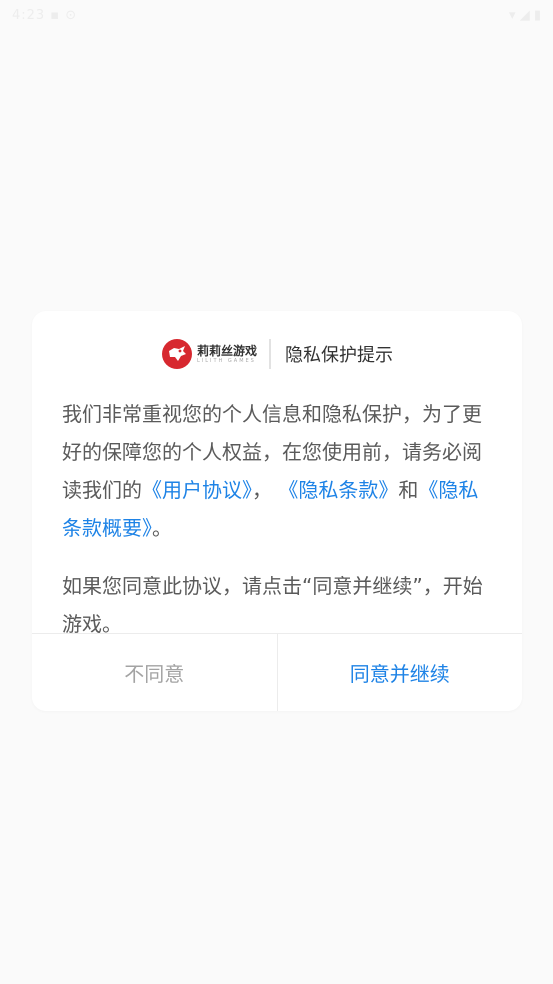 This screenshot has width=553, height=984. What do you see at coordinates (270, 354) in the screenshot?
I see `header-divider` at bounding box center [270, 354].